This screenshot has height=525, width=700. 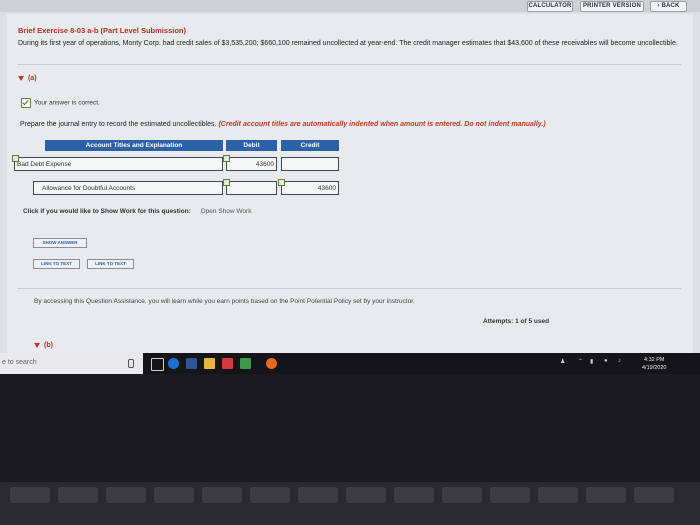 What do you see at coordinates (134, 145) in the screenshot?
I see `header-account-titles: Account Titles and Explanation` at bounding box center [134, 145].